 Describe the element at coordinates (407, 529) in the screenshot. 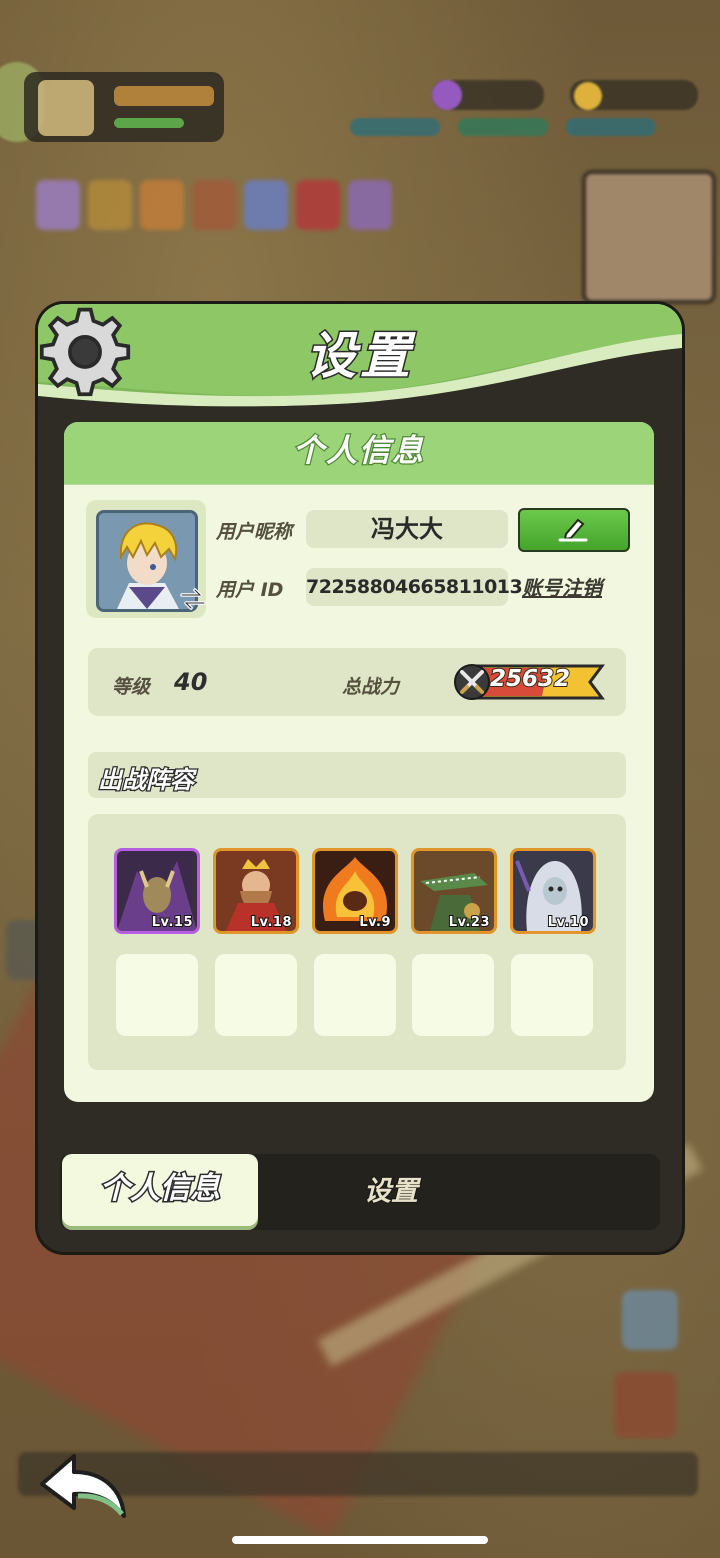

I see `nickname-field: 冯大大` at that location.